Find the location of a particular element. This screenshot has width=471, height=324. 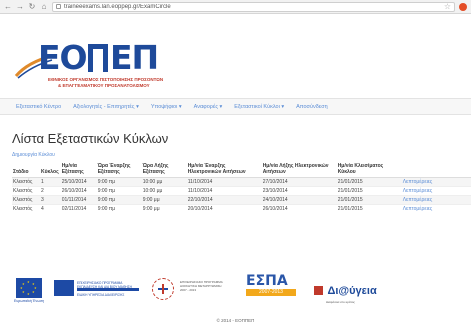

eu-caption: Ευρωπαϊκή Ένωση is located at coordinates (29, 301).